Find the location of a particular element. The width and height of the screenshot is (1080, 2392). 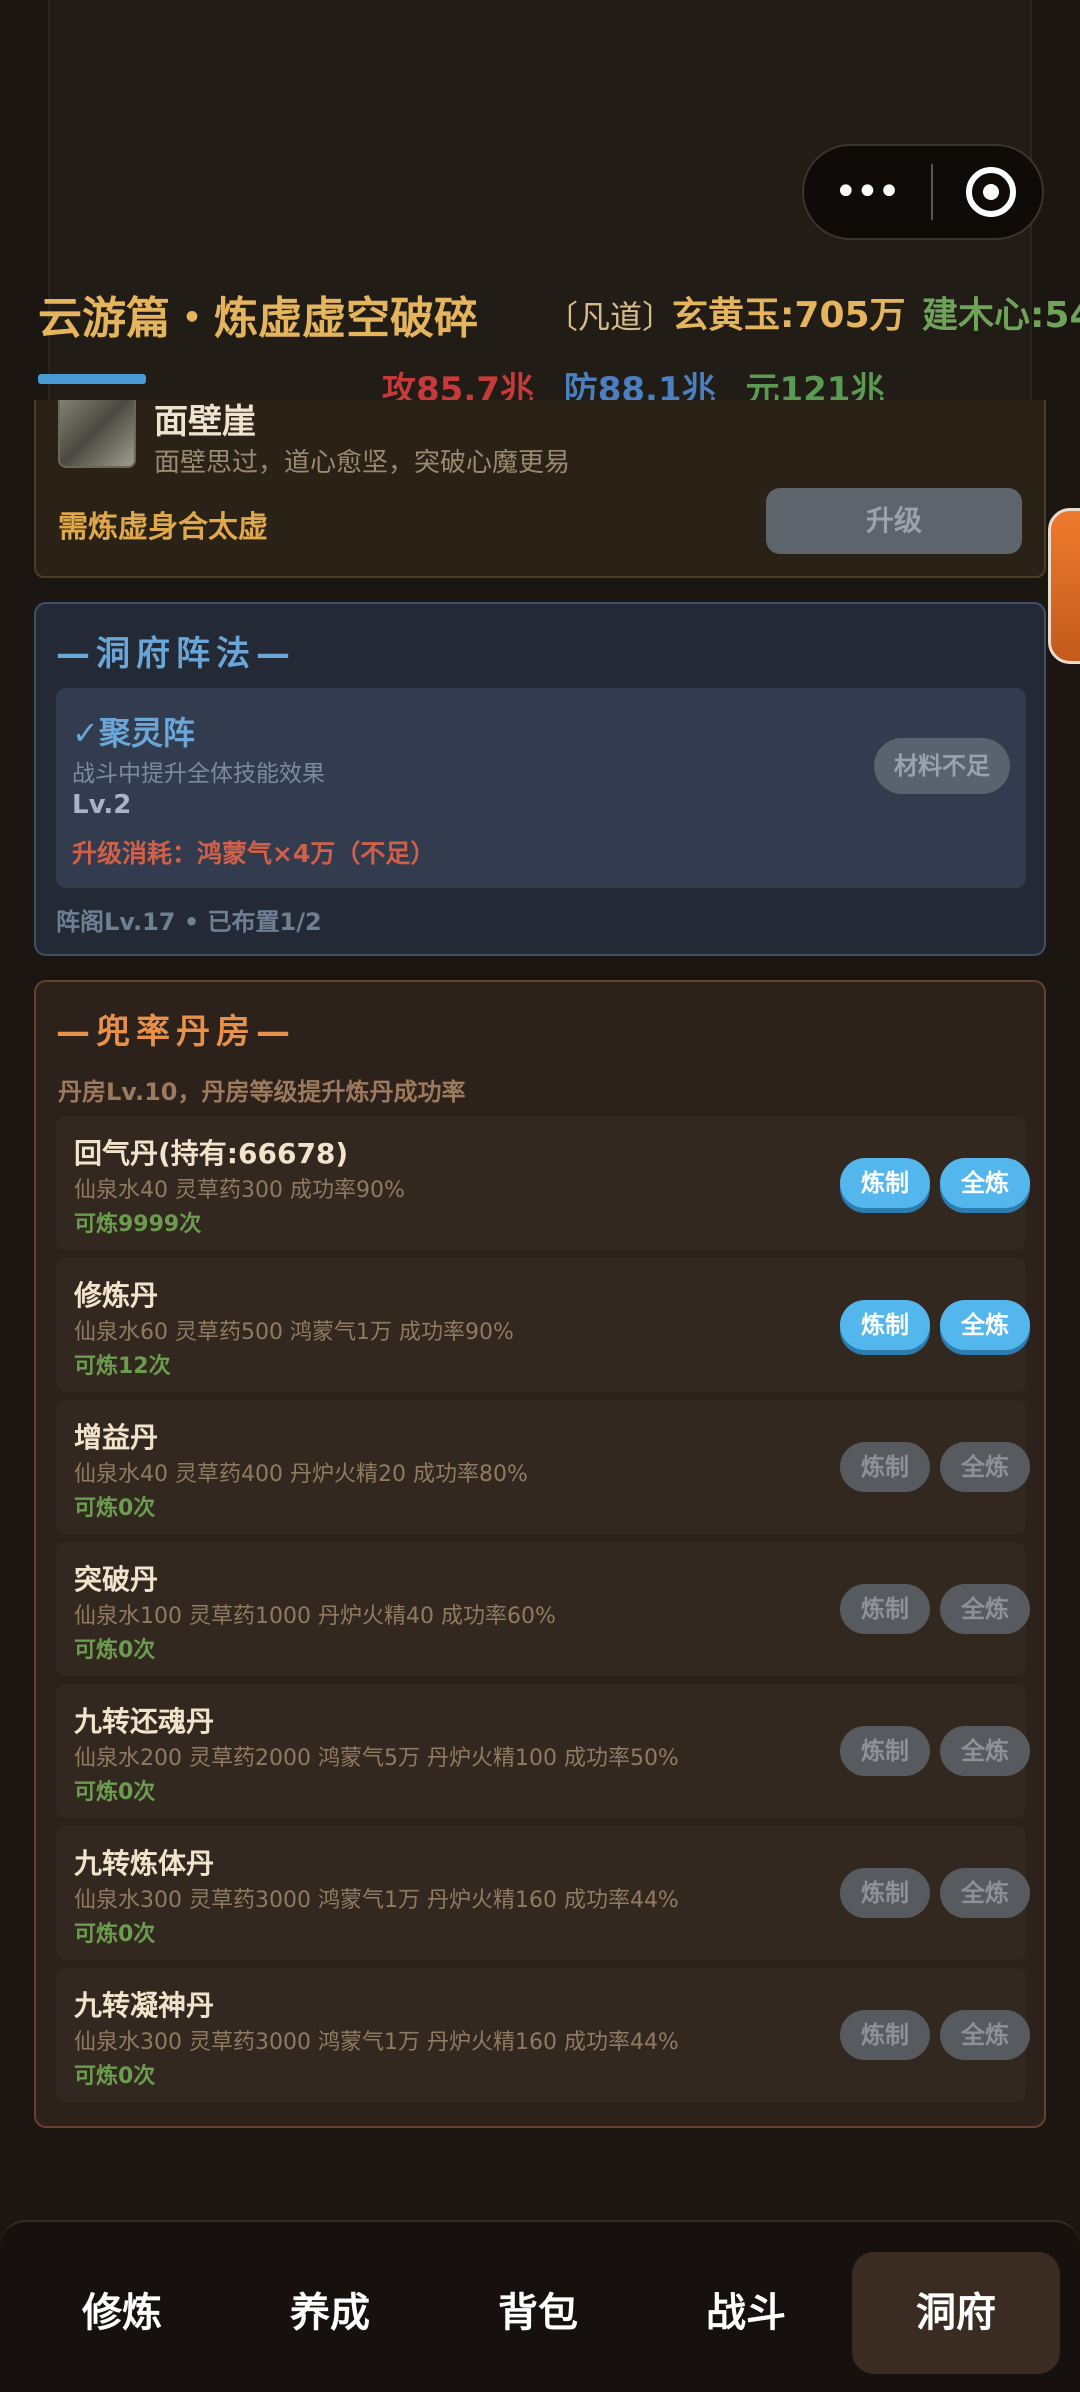

nav-item-cave: 洞府 is located at coordinates (956, 2313).